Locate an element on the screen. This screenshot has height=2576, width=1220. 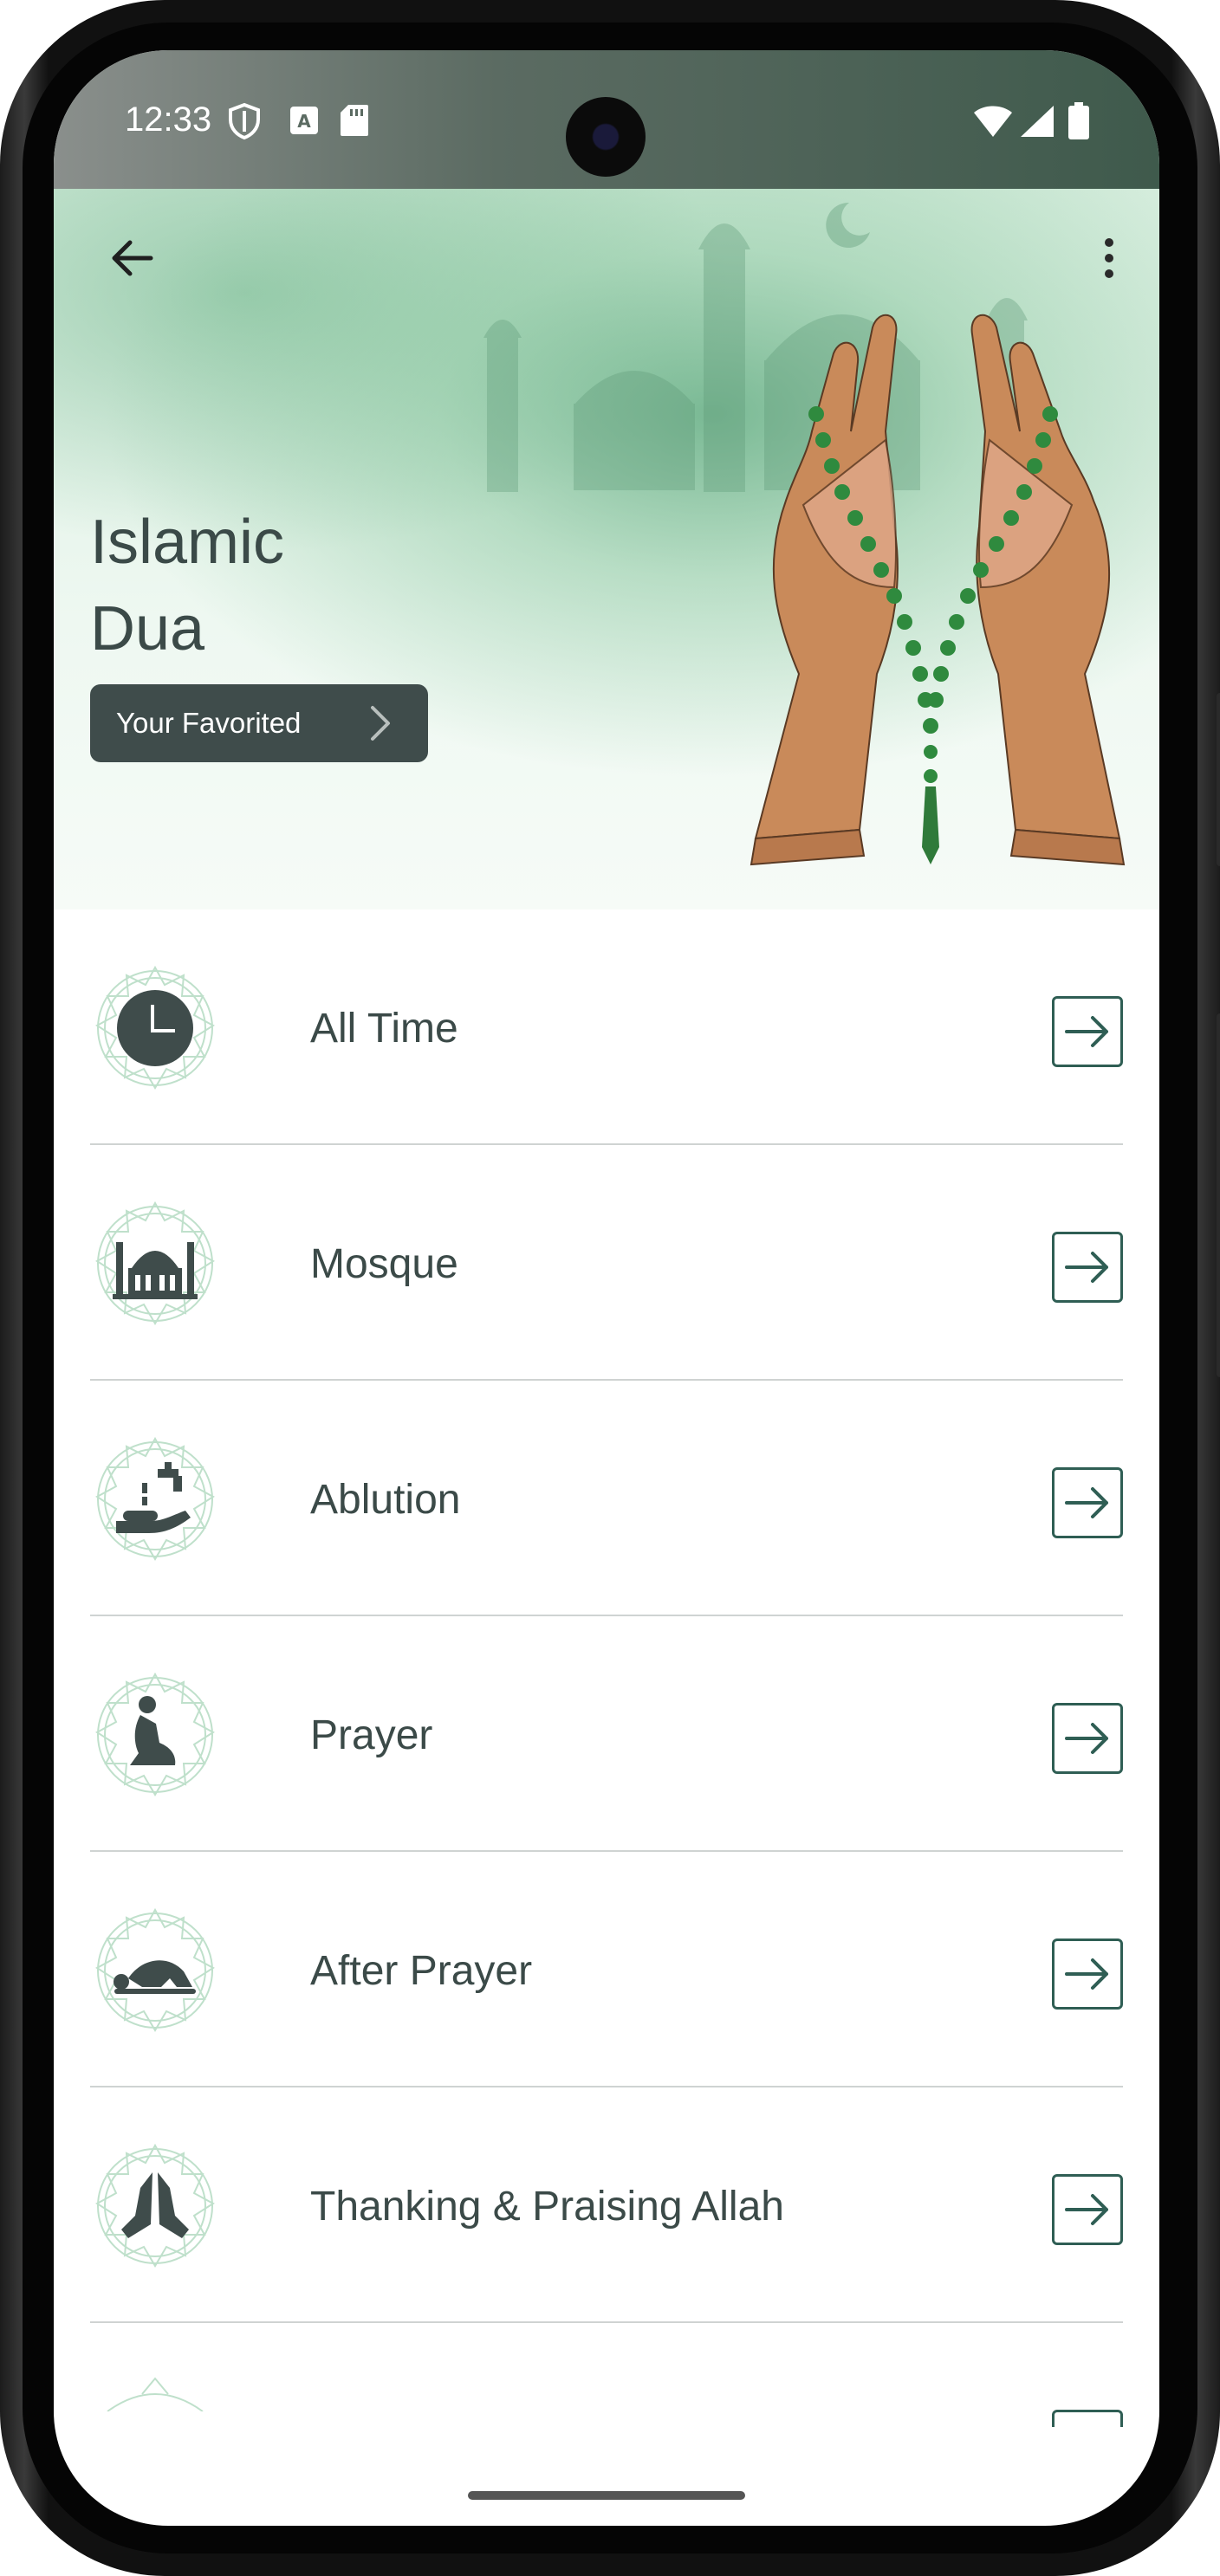
prostration-icon is located at coordinates (155, 1969).